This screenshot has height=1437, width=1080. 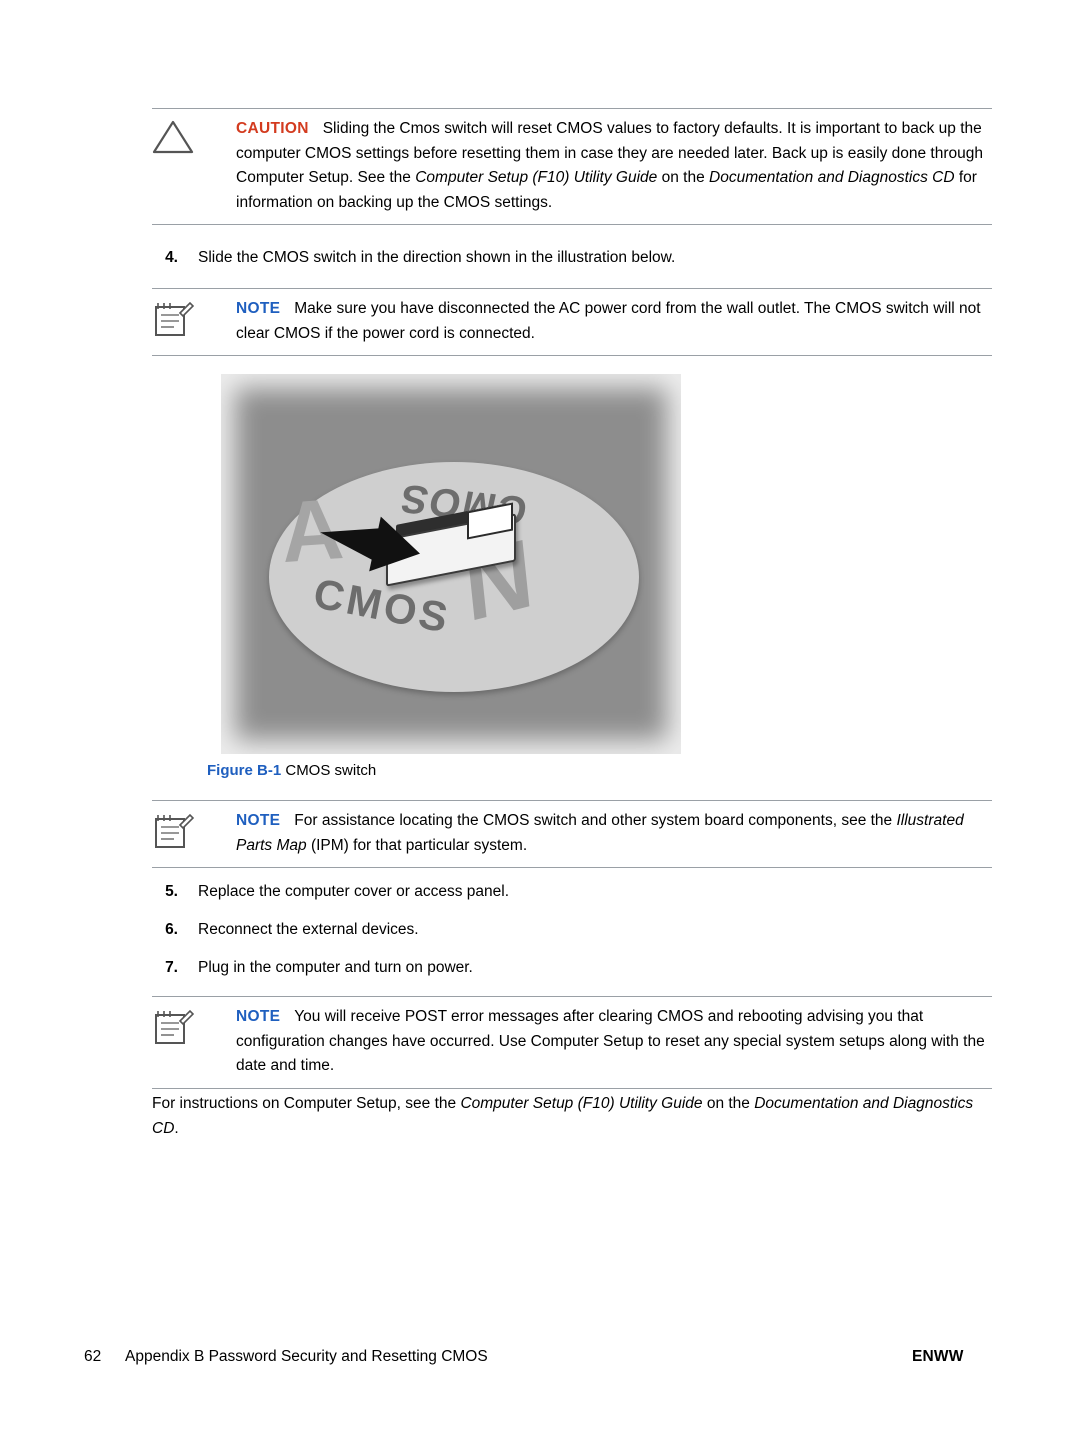 I want to click on figure-vignette, so click(x=451, y=564).